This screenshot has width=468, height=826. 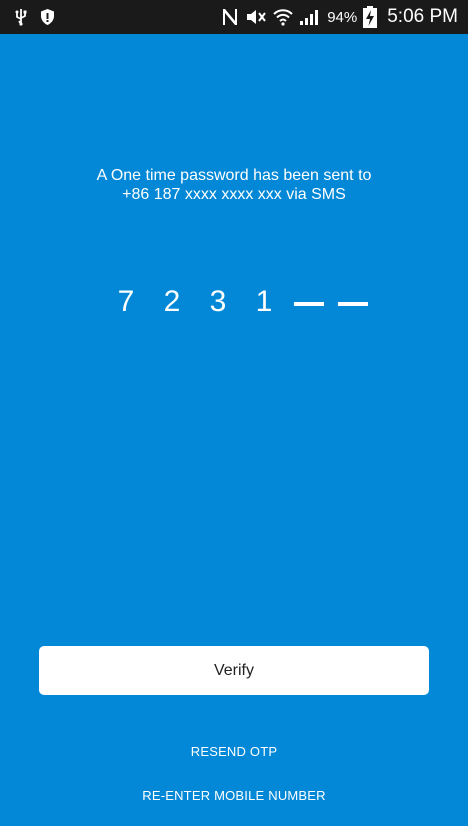 I want to click on verify-button: Verify, so click(x=234, y=670).